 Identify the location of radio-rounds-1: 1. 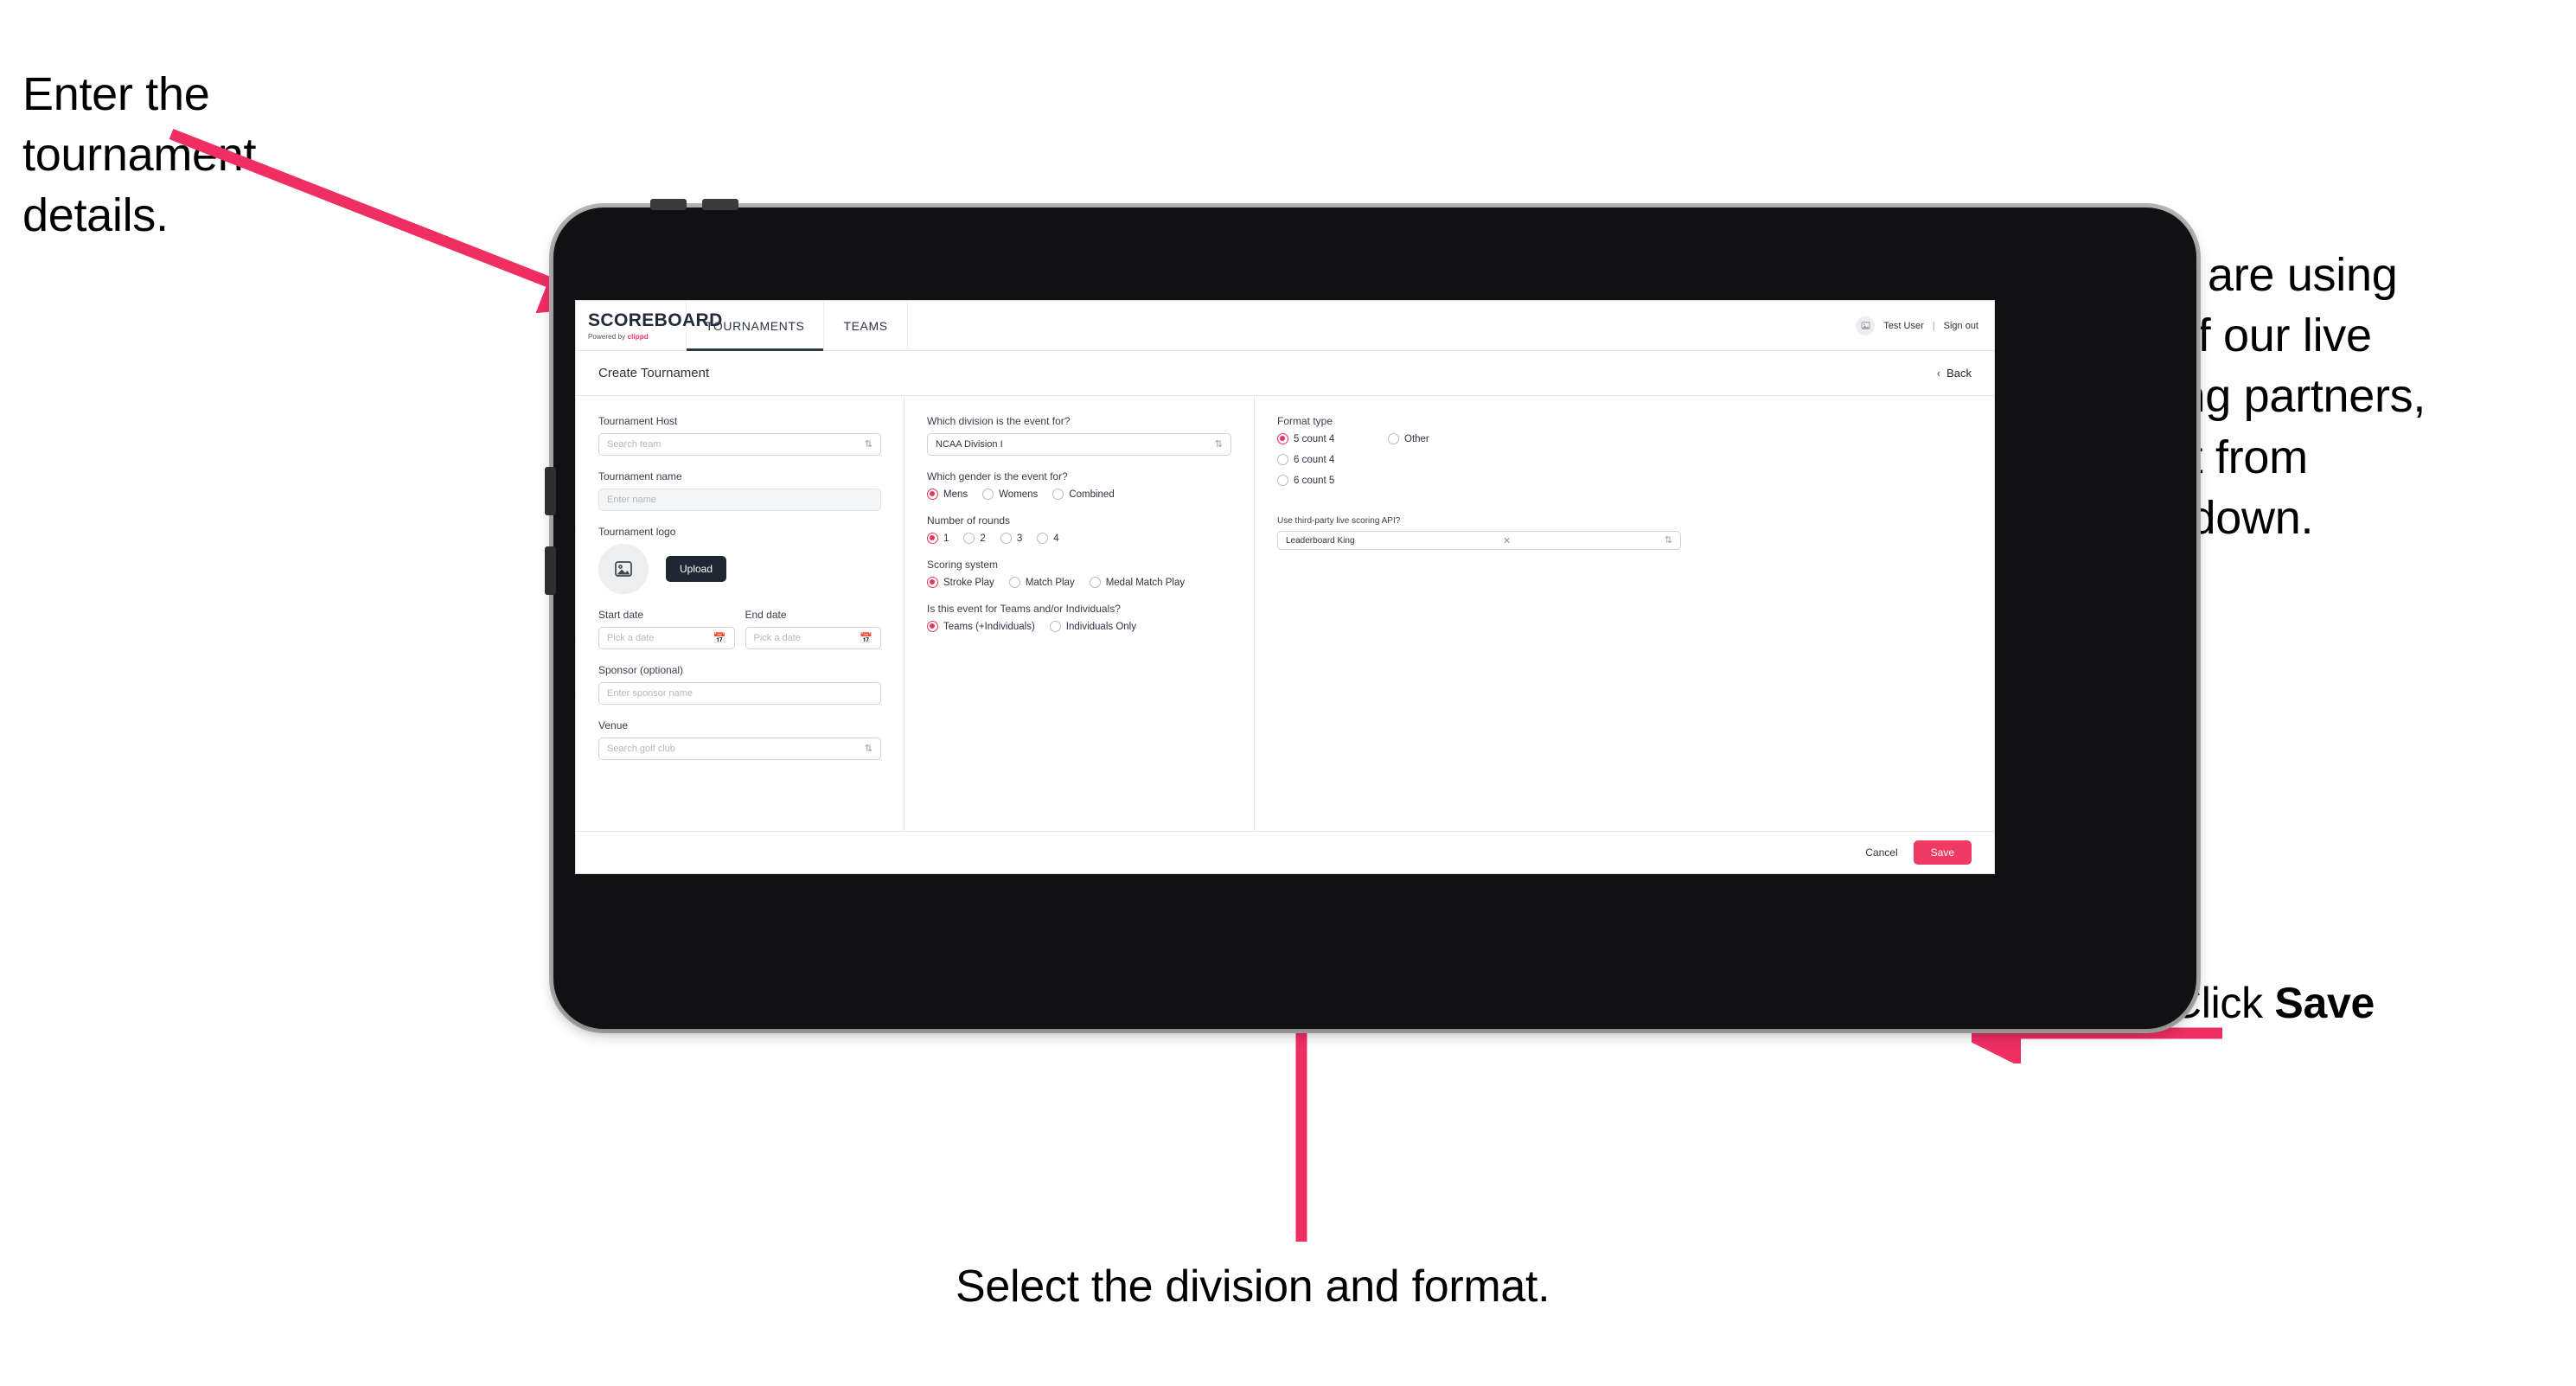
(938, 539).